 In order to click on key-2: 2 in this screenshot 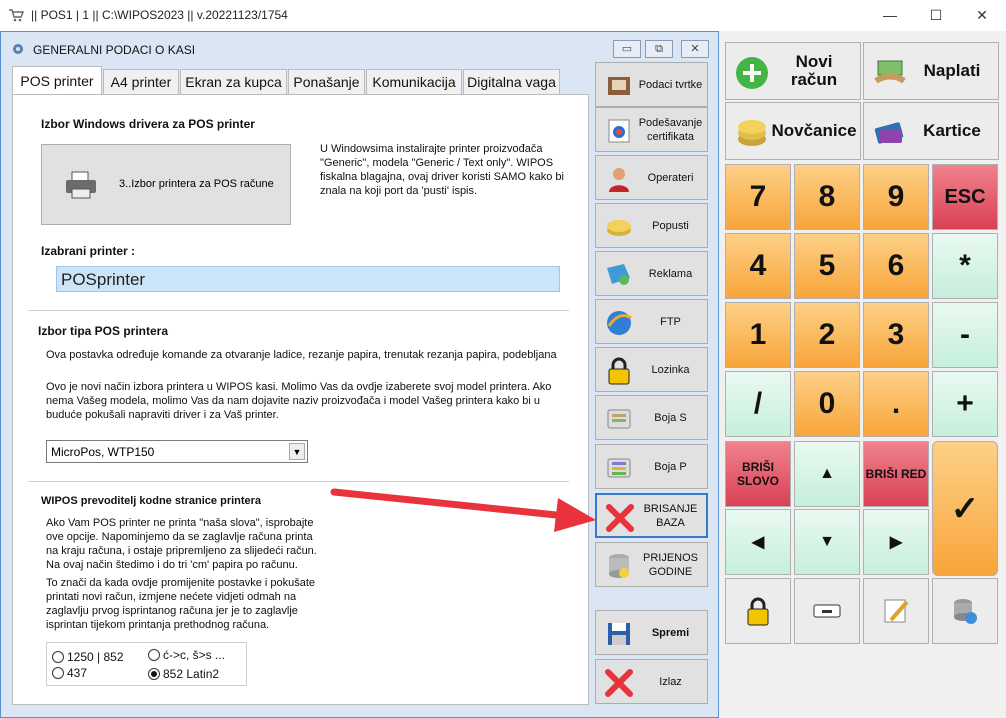, I will do `click(827, 335)`.